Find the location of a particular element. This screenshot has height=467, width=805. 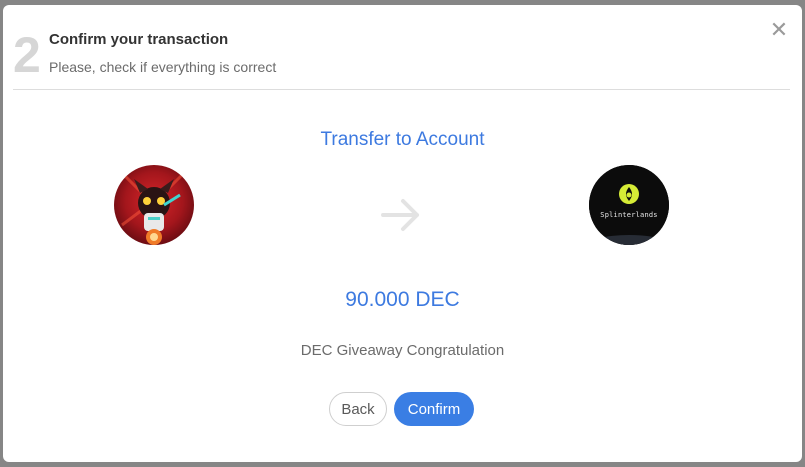

transfer-memo: DEC Giveaway Congratulation is located at coordinates (402, 350).